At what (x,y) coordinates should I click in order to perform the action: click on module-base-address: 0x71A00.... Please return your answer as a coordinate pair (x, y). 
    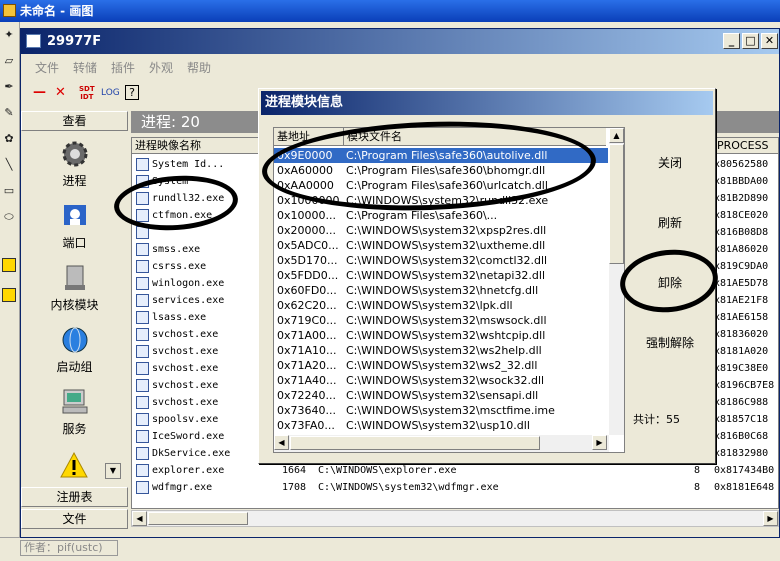
    Looking at the image, I should click on (307, 335).